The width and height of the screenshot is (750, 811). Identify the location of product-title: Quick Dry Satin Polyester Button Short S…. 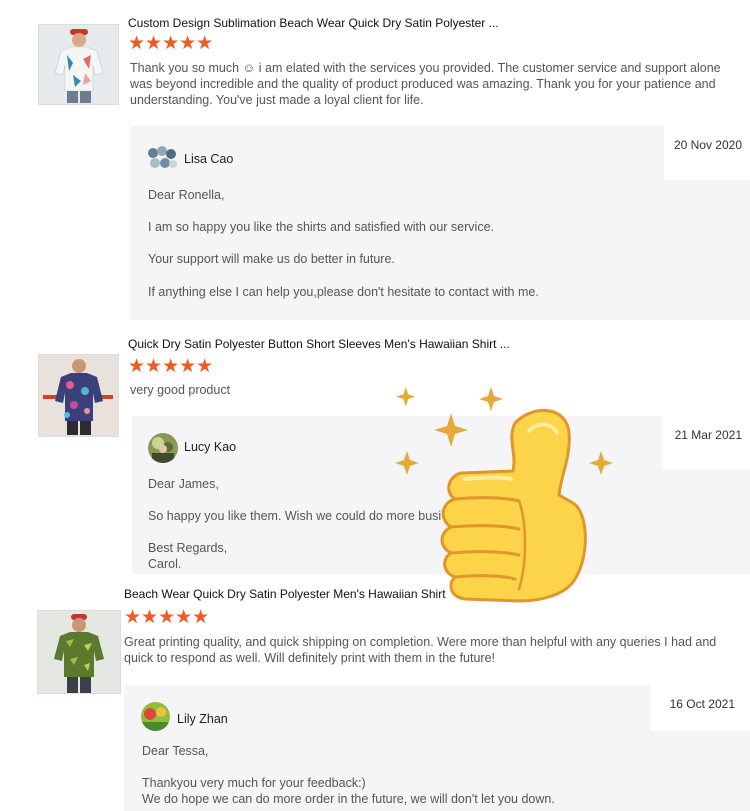
(319, 344).